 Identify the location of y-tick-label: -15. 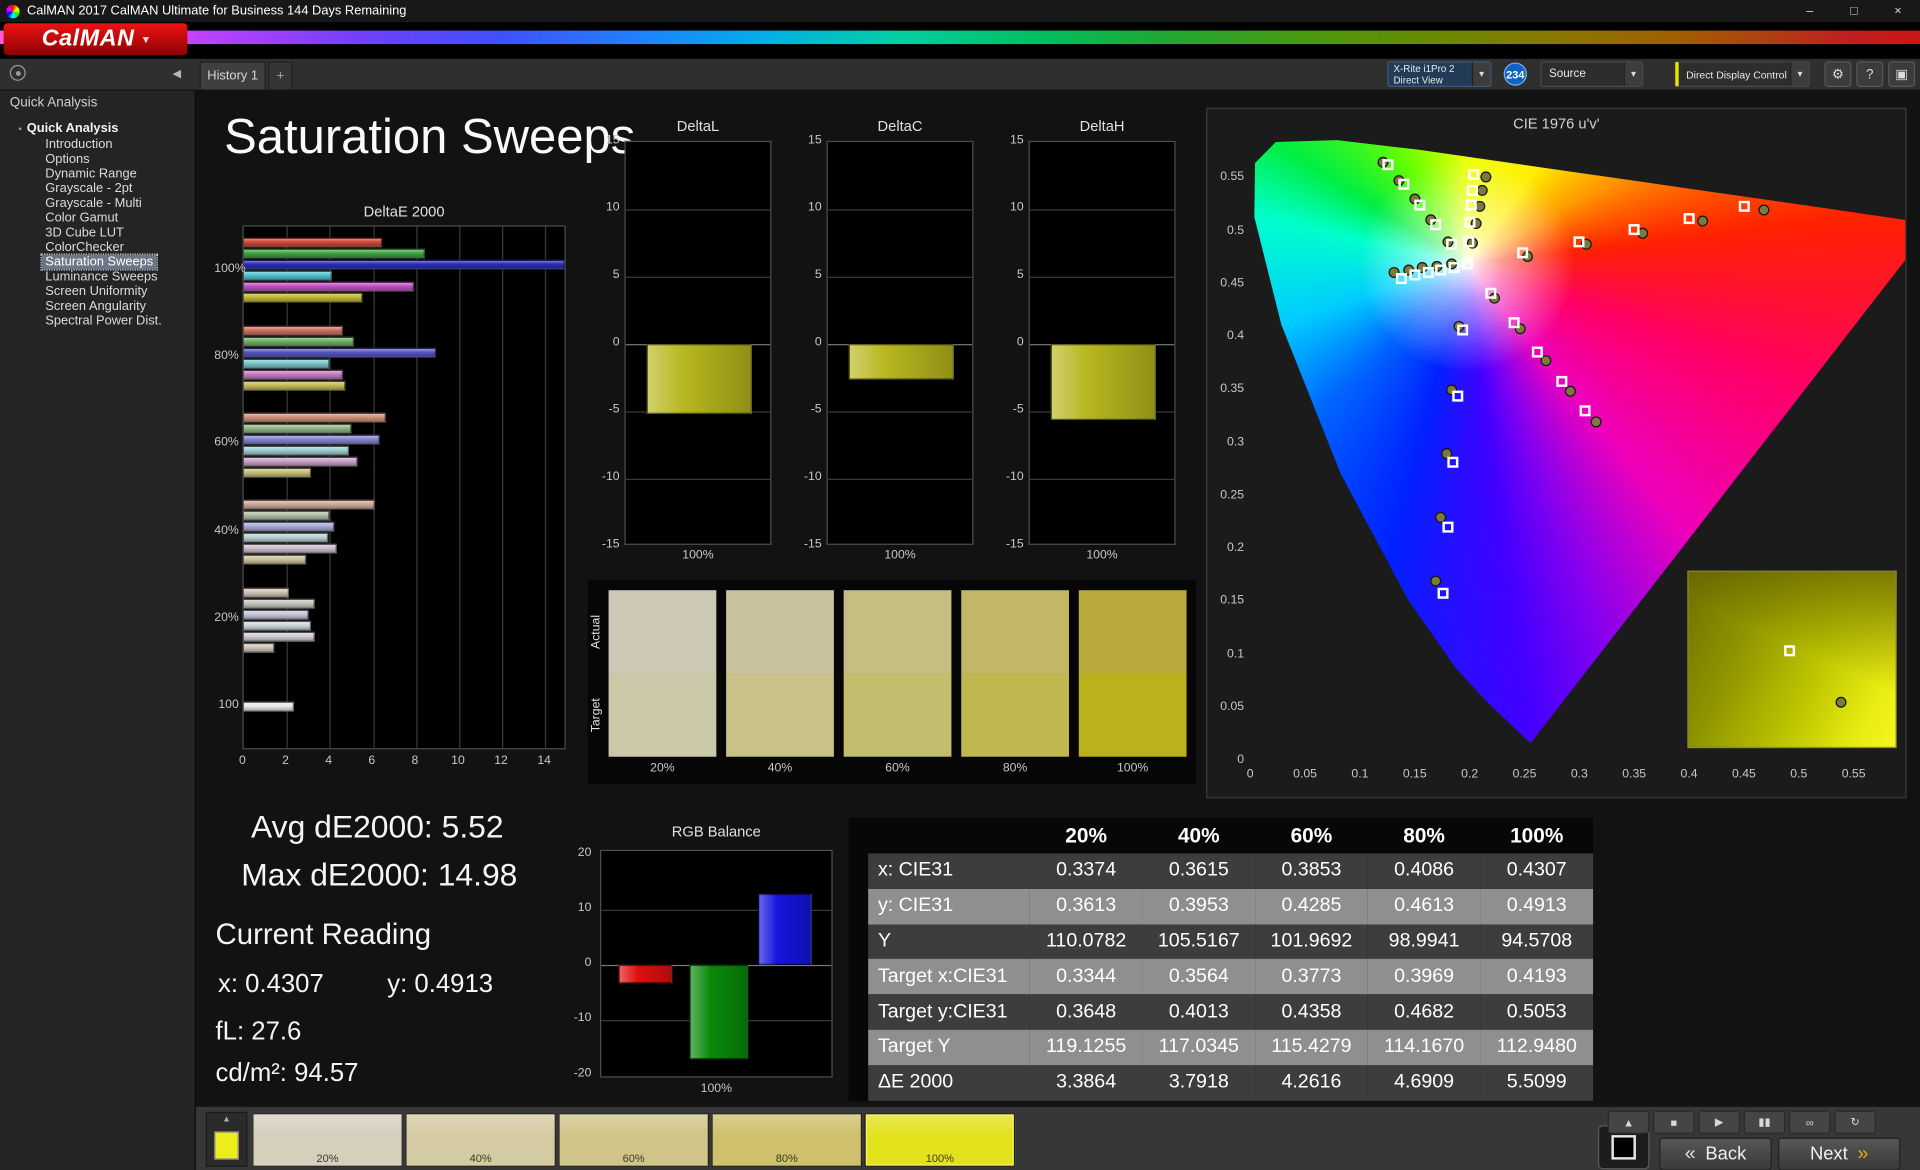
(610, 544).